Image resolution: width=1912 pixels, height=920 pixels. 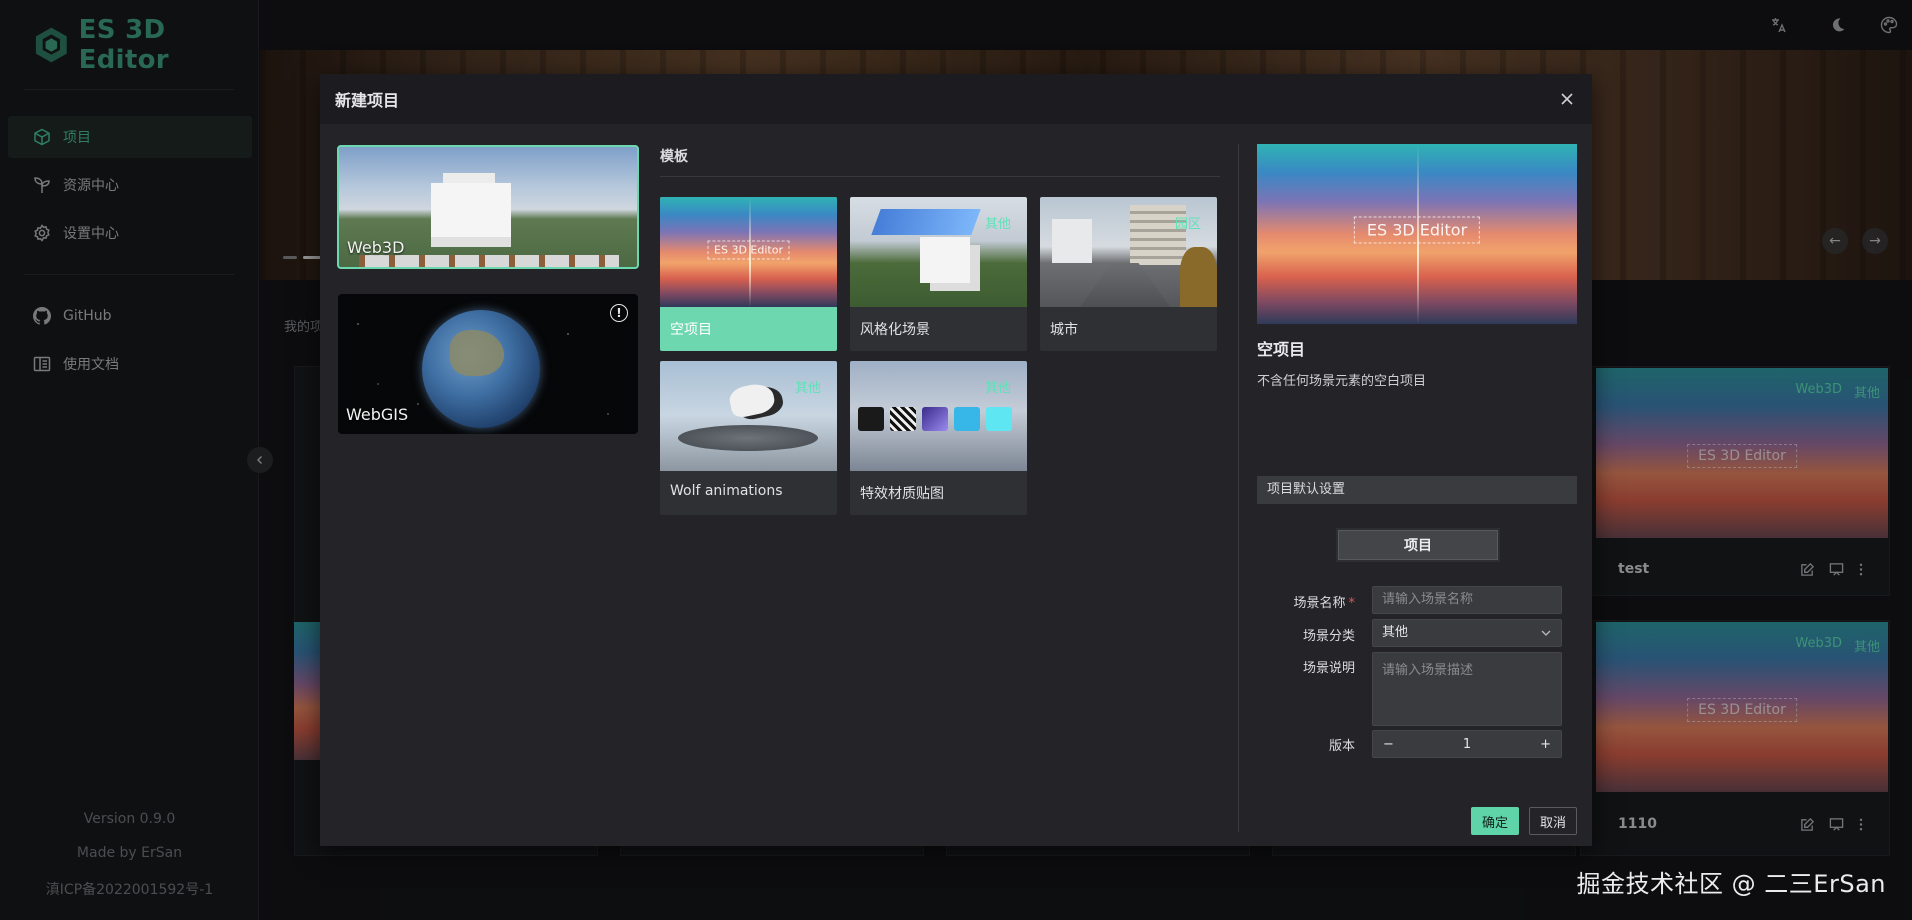 I want to click on template-card-stylized: 其他 风格化场景, so click(x=938, y=274).